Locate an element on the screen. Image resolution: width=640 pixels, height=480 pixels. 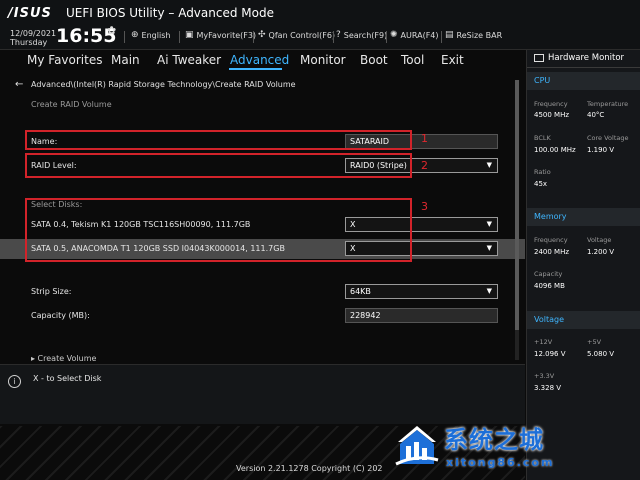
capacity-input: 228942 is located at coordinates (421, 315).